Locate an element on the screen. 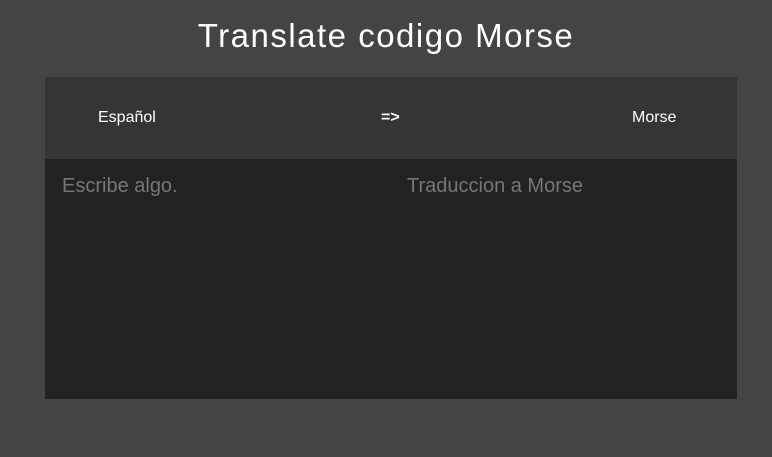  swap-direction-button: => is located at coordinates (390, 118).